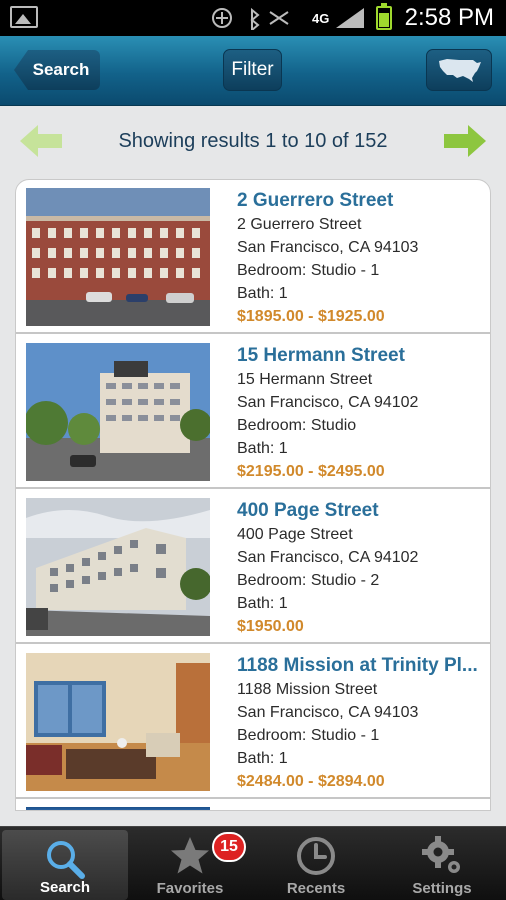  What do you see at coordinates (190, 888) in the screenshot?
I see `tab-favorites-label: Favorites` at bounding box center [190, 888].